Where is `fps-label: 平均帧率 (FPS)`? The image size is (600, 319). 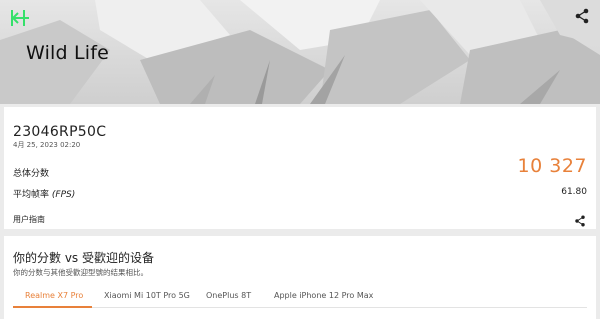 fps-label: 平均帧率 (FPS) is located at coordinates (44, 193).